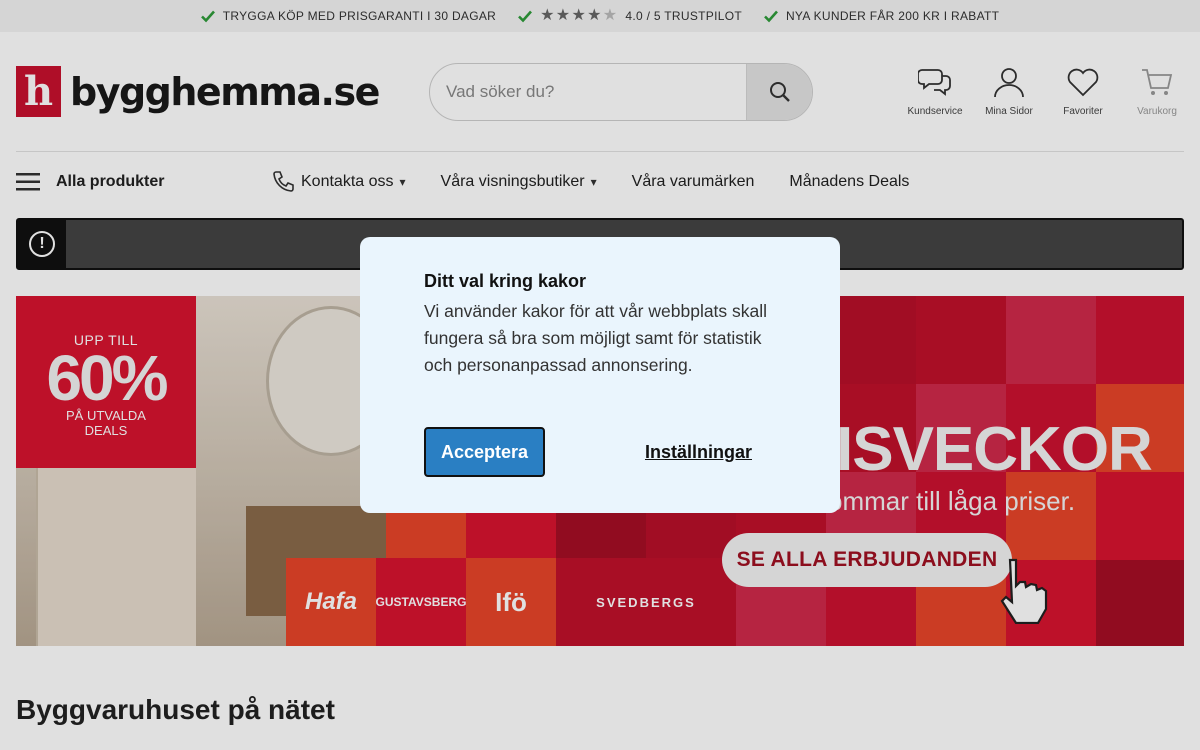 This screenshot has height=750, width=1200. Describe the element at coordinates (484, 452) in the screenshot. I see `accept-cookies-button: Acceptera` at that location.